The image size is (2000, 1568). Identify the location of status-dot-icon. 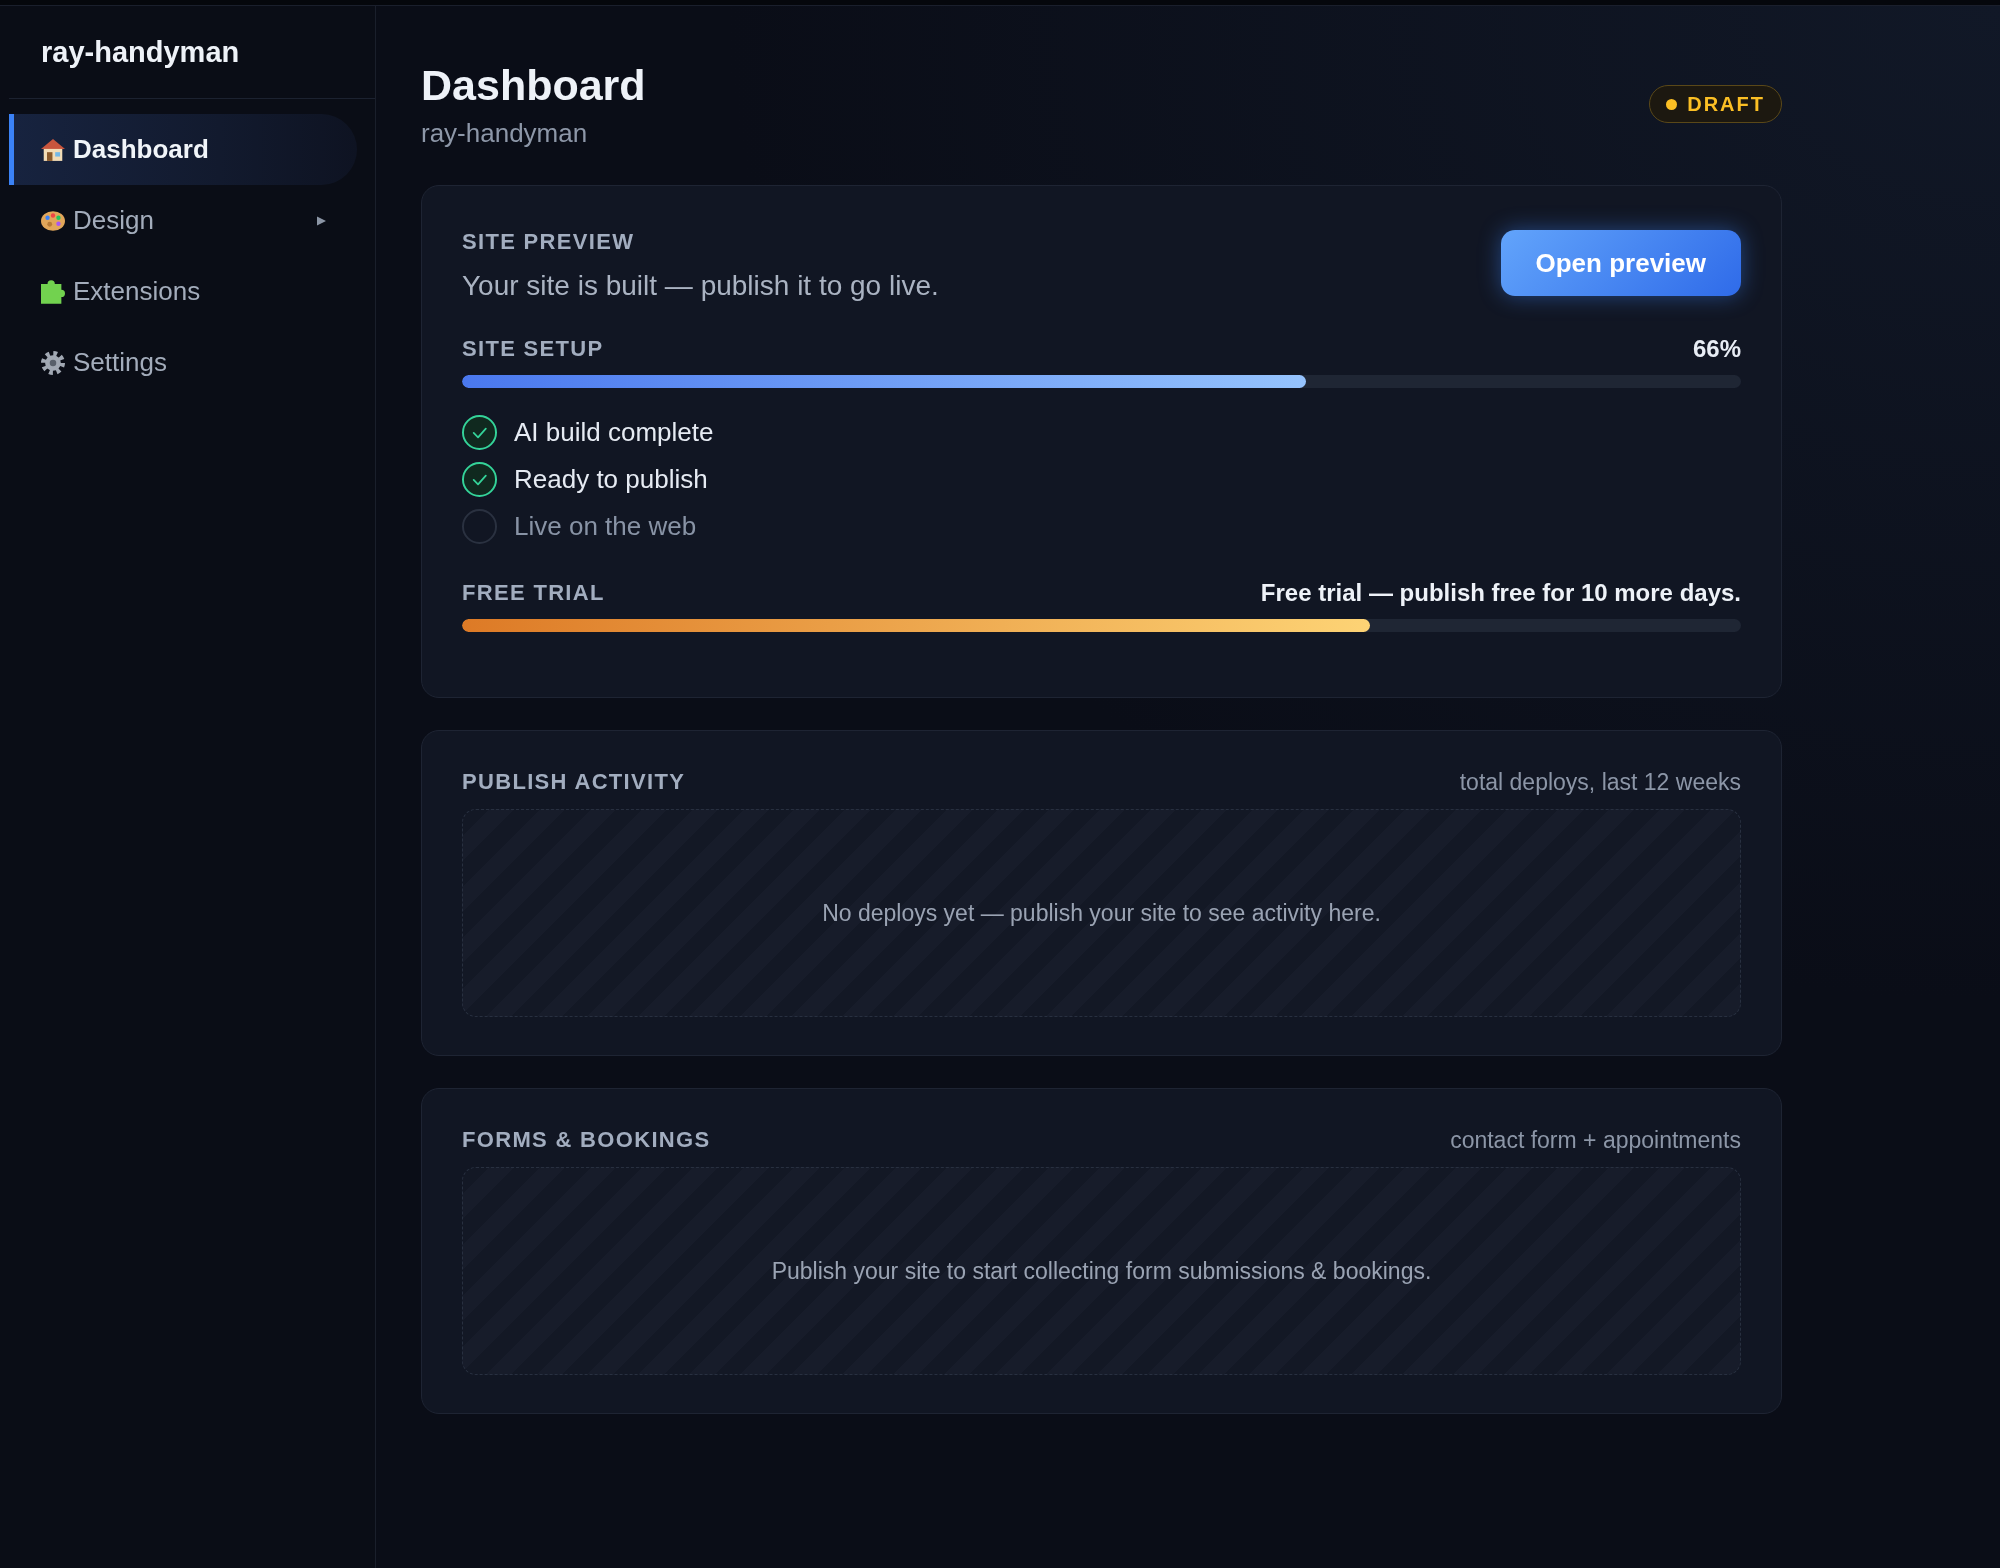
(1672, 104).